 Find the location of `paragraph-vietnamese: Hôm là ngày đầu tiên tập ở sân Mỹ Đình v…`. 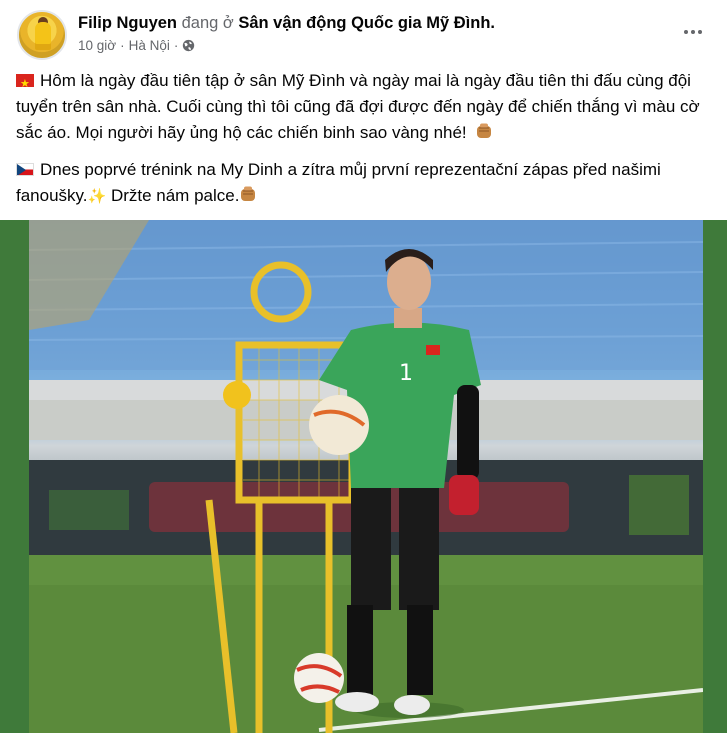

paragraph-vietnamese: Hôm là ngày đầu tiên tập ở sân Mỹ Đình v… is located at coordinates (361, 107).